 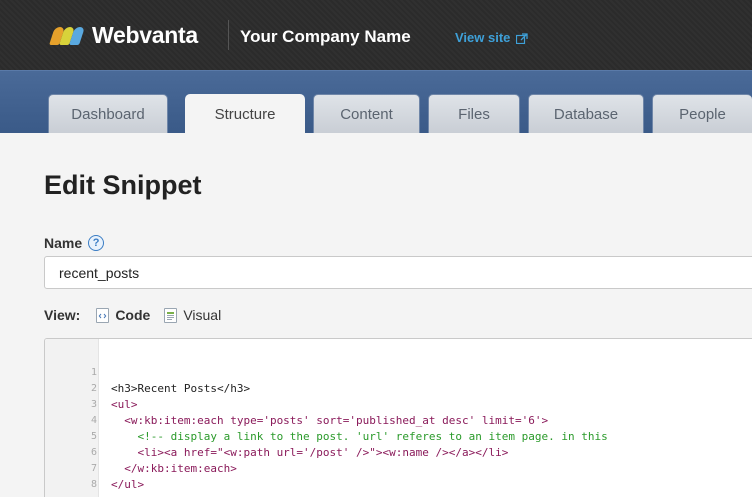 I want to click on name-field-label: Name ?, so click(x=74, y=243).